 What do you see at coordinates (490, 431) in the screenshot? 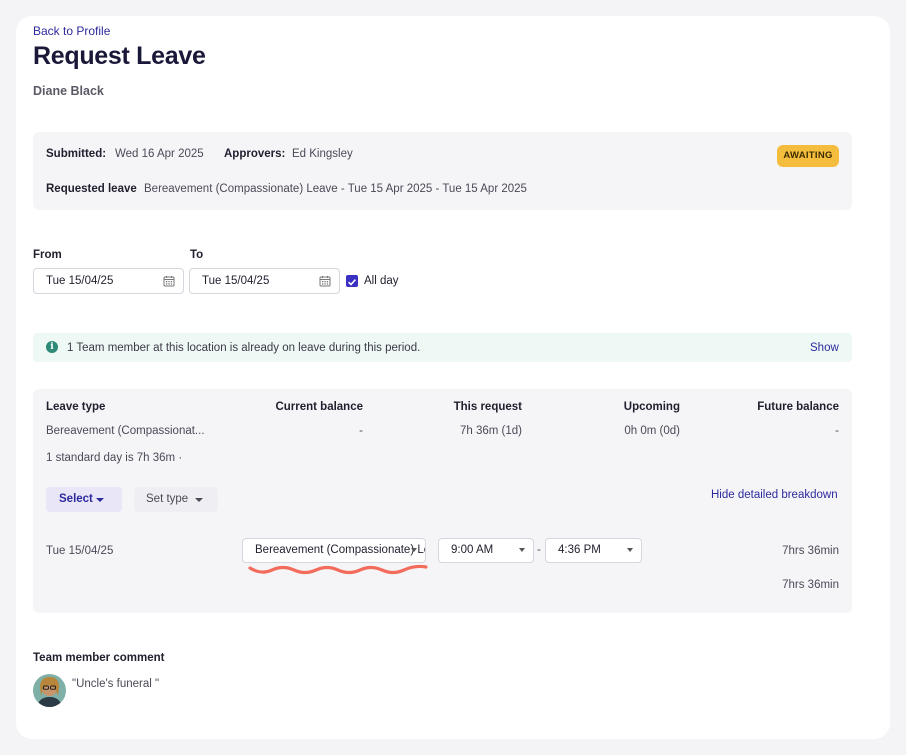
I see `cell-this-request: 7h 36m (1d)` at bounding box center [490, 431].